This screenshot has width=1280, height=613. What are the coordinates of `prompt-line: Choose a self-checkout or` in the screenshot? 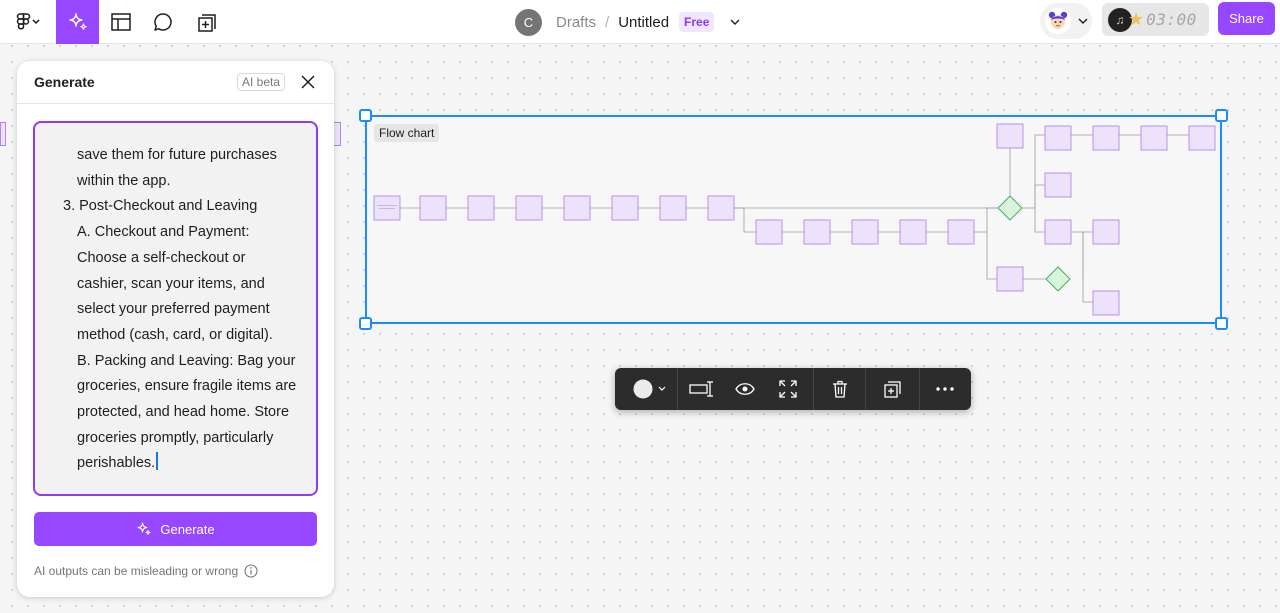 It's located at (161, 257).